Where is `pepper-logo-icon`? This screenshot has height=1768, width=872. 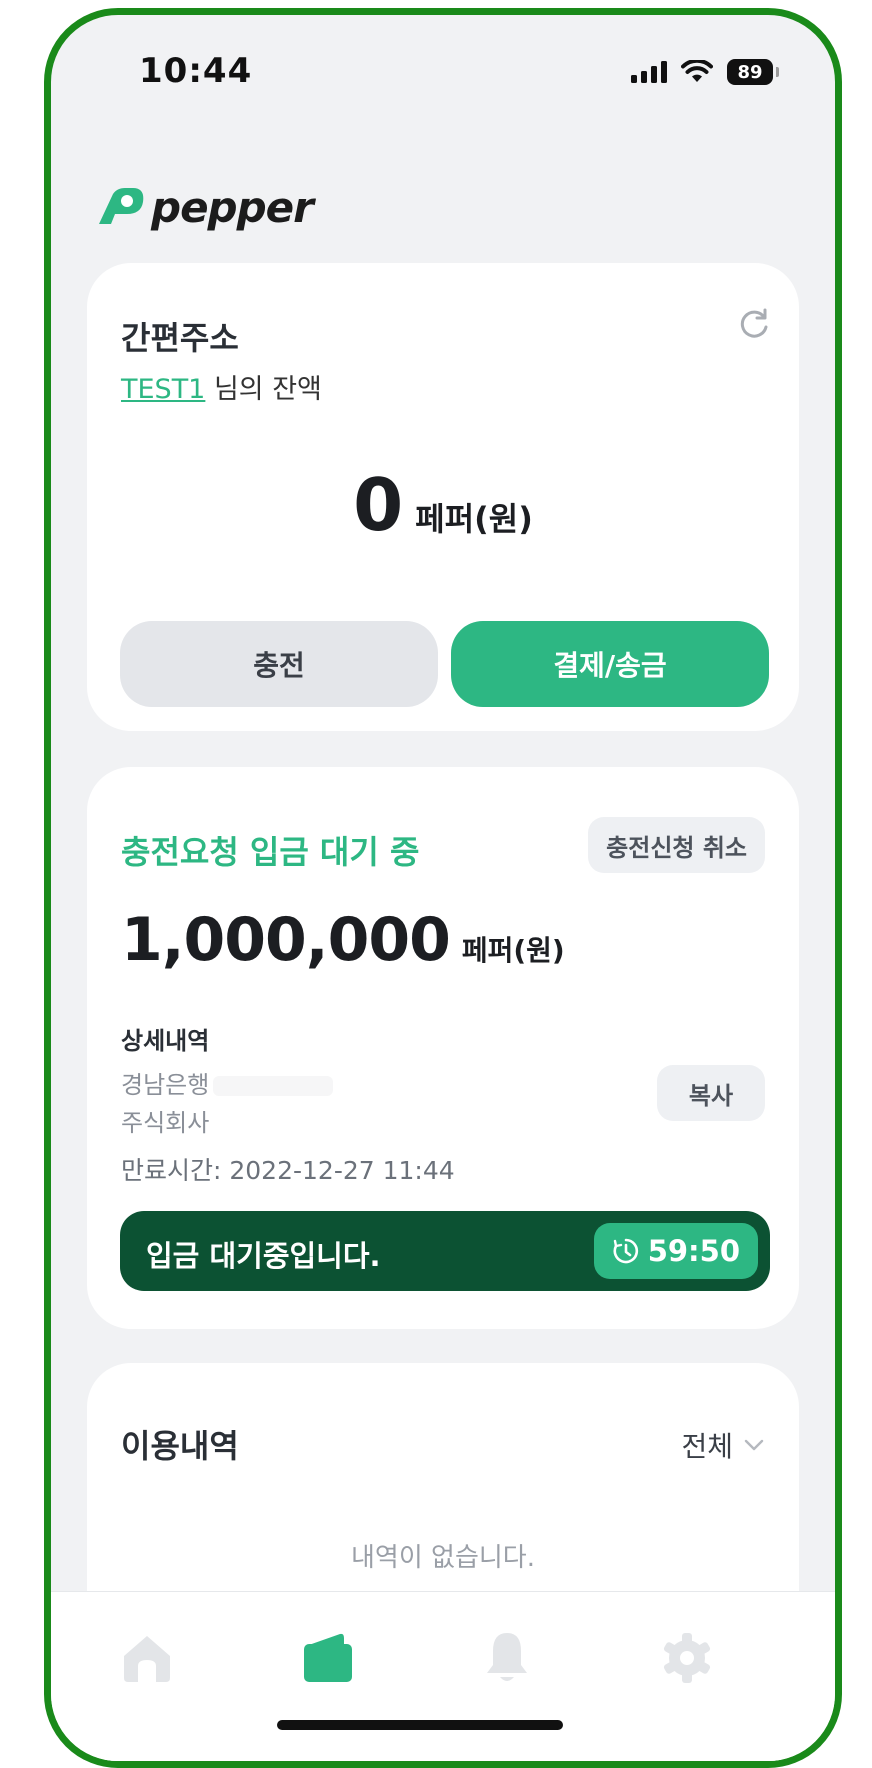
pepper-logo-icon is located at coordinates (121, 205).